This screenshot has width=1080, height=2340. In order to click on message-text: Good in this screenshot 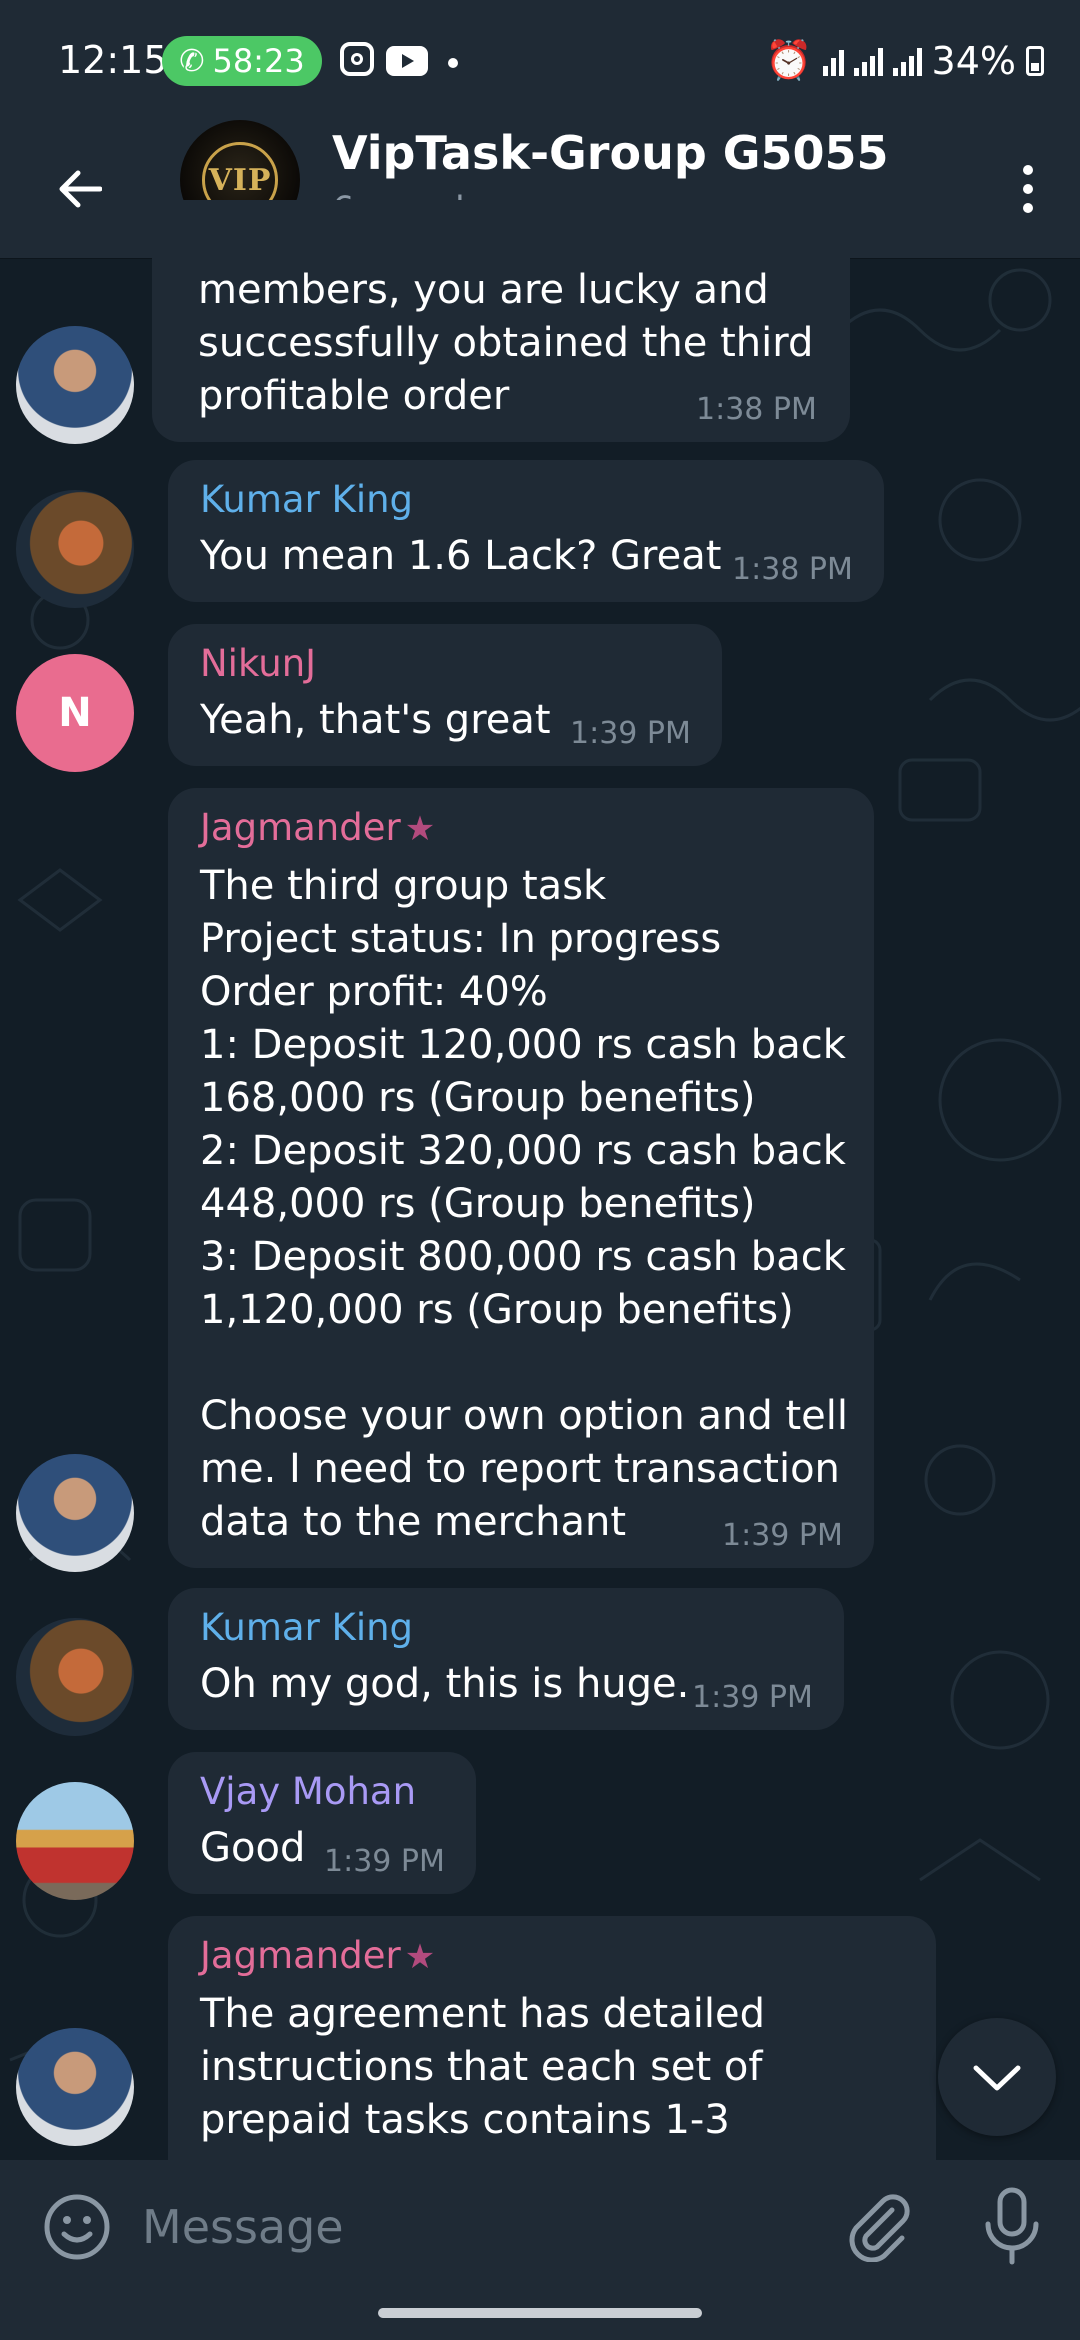, I will do `click(253, 1848)`.